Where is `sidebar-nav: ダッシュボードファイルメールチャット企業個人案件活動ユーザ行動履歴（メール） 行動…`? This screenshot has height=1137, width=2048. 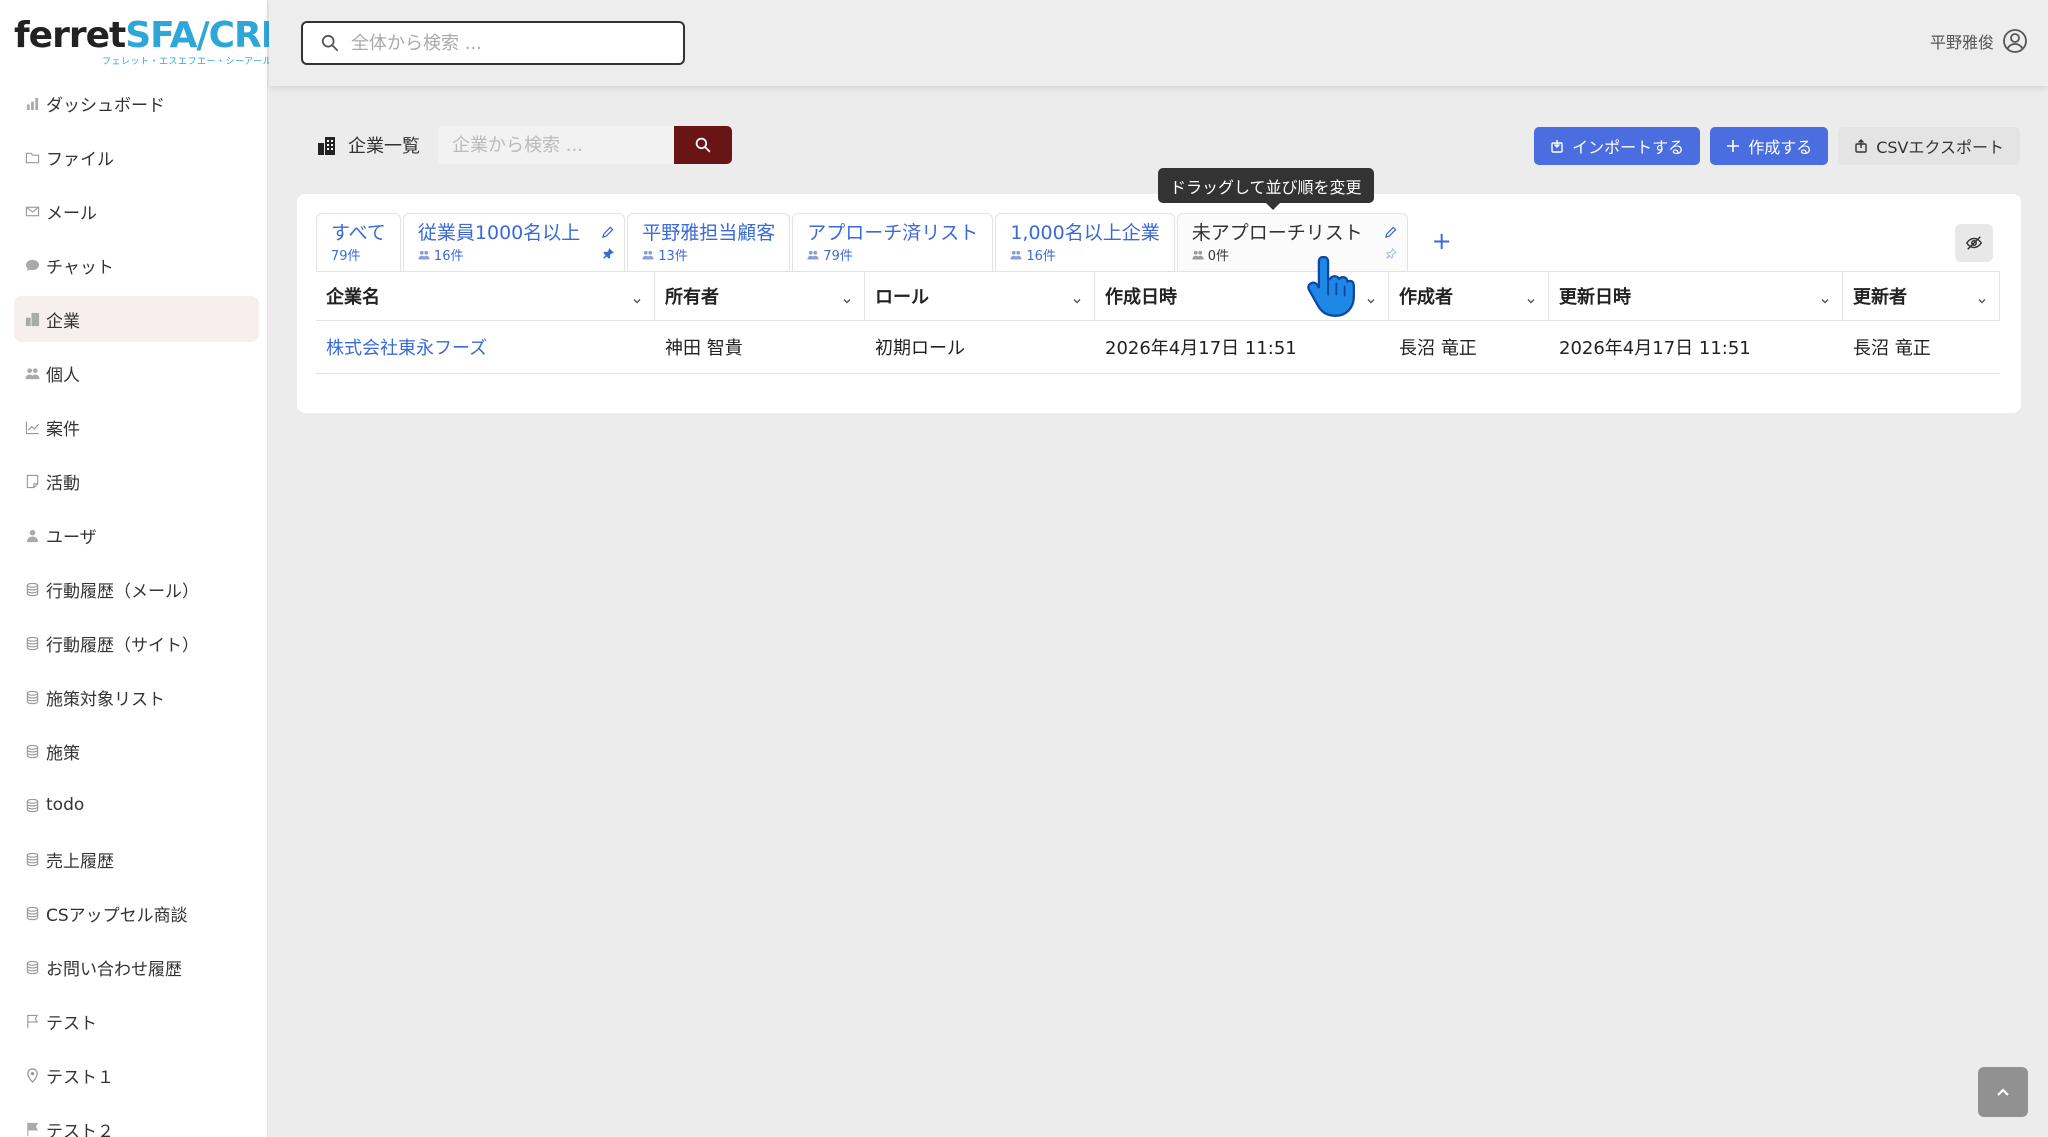
sidebar-nav: ダッシュボードファイルメールチャット企業個人案件活動ユーザ行動履歴（メール） 行動… is located at coordinates (136, 608).